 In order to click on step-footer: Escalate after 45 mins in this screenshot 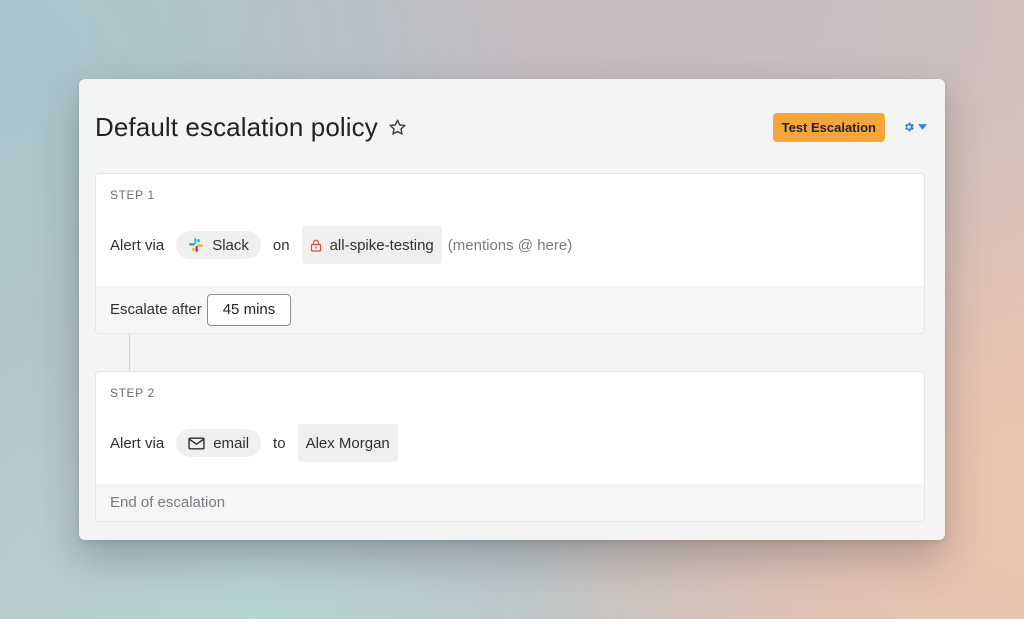, I will do `click(510, 309)`.